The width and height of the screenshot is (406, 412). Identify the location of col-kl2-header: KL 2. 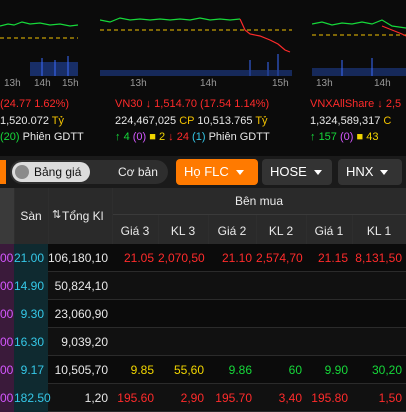
(281, 231).